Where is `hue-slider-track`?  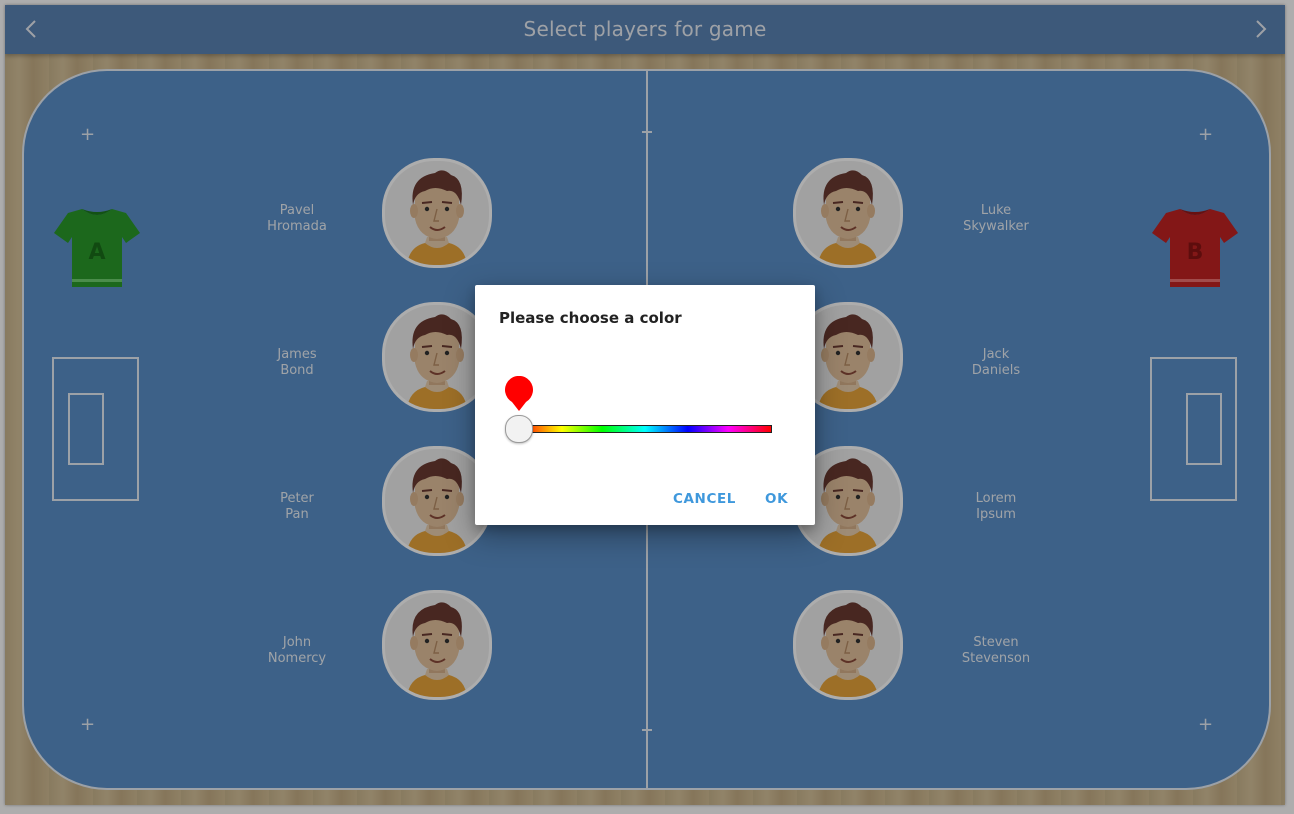
hue-slider-track is located at coordinates (645, 429).